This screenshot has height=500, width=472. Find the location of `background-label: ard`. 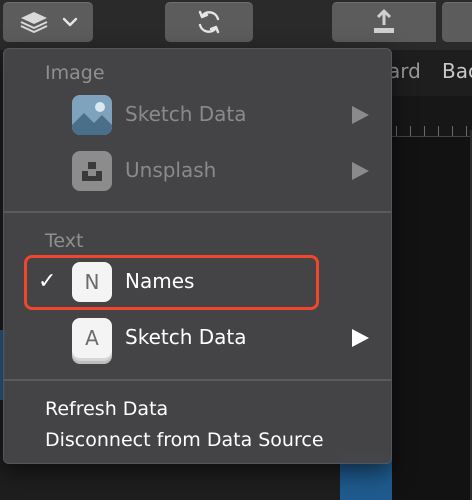

background-label: ard is located at coordinates (404, 71).